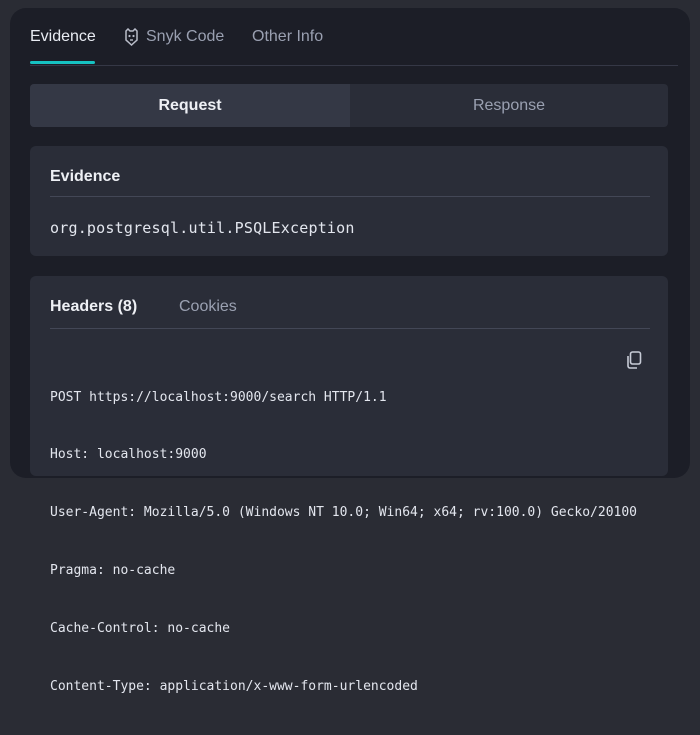  I want to click on active-tab-indicator, so click(62, 62).